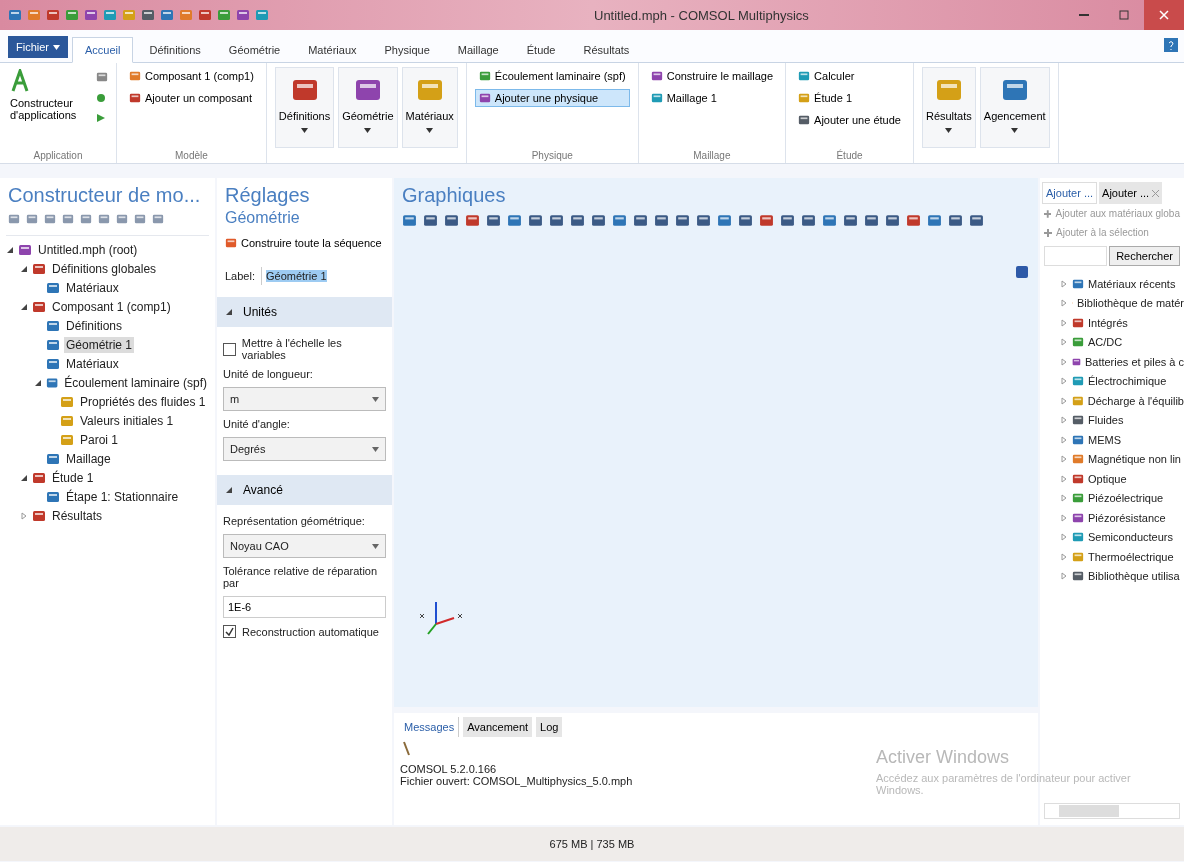 Image resolution: width=1184 pixels, height=862 pixels. What do you see at coordinates (552, 76) in the screenshot?
I see `ribbon-button: Écoulement laminaire (spf)` at bounding box center [552, 76].